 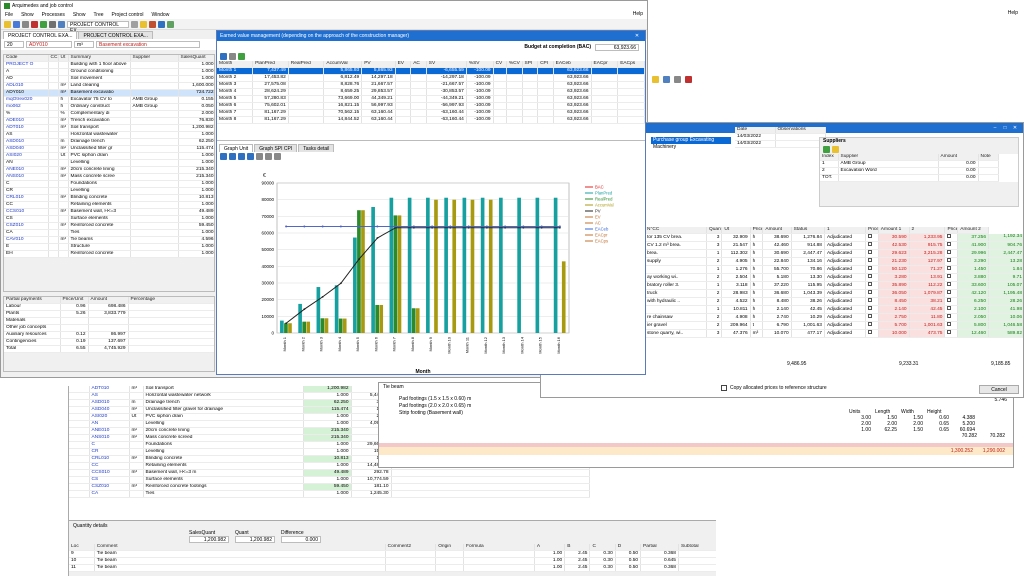 What do you see at coordinates (109, 128) in the screenshot?
I see `table-row: ADT010 m³ Soil transport 1,200.982` at bounding box center [109, 128].